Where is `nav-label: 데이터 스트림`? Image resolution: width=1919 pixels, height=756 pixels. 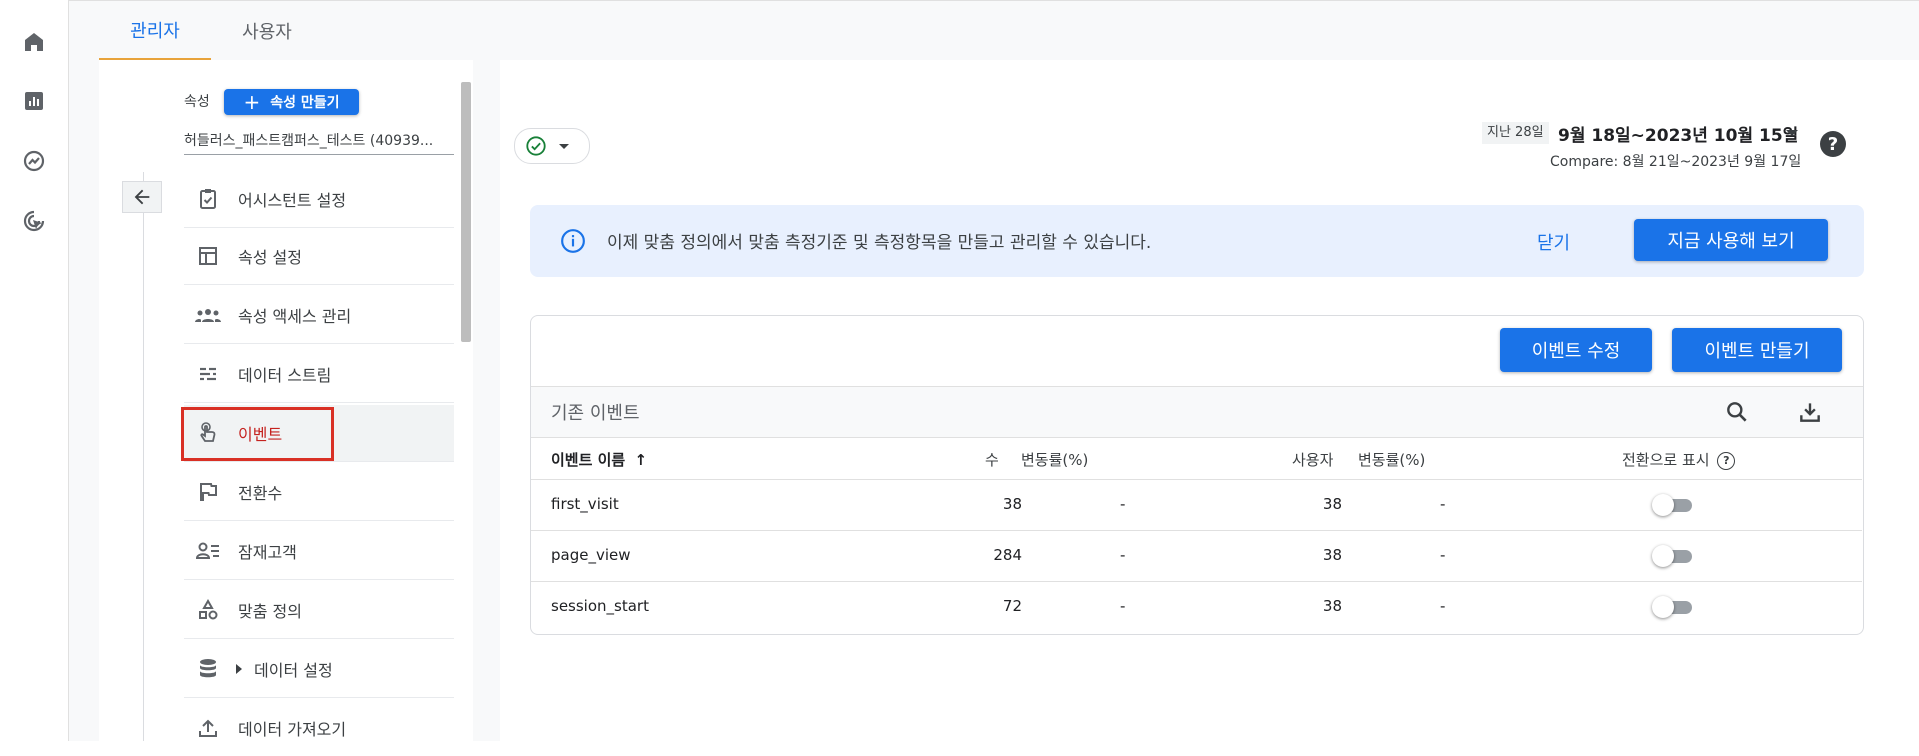
nav-label: 데이터 스트림 is located at coordinates (285, 375).